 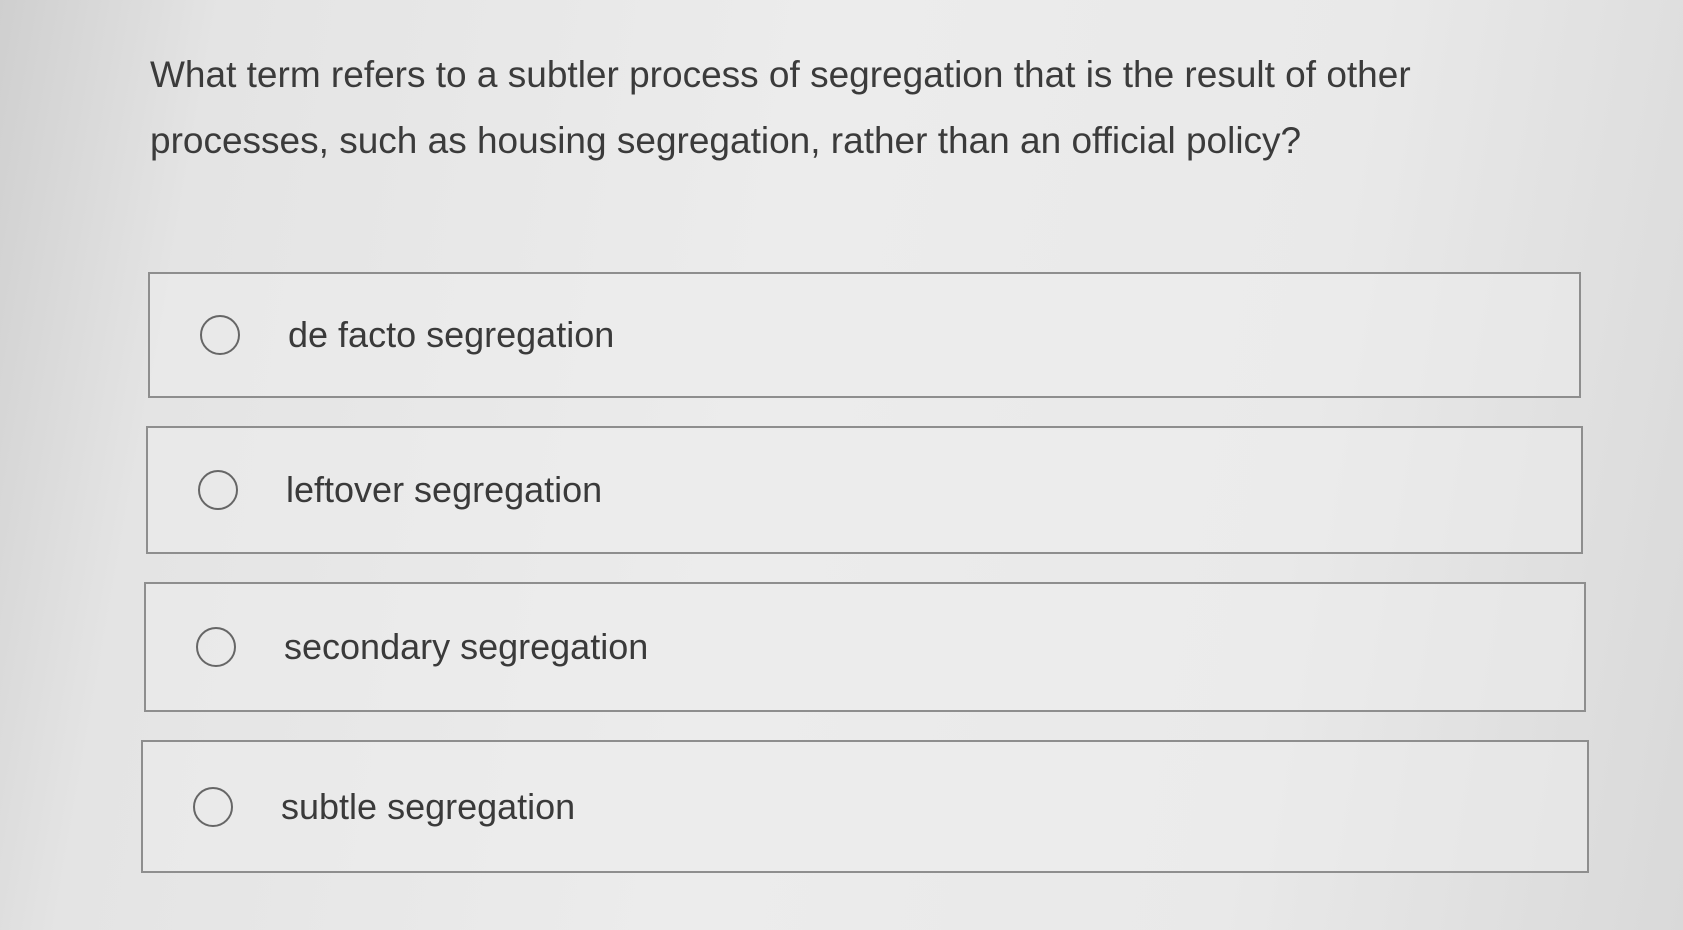 What do you see at coordinates (865, 647) in the screenshot?
I see `option-secondary-segregation: secondary segregation` at bounding box center [865, 647].